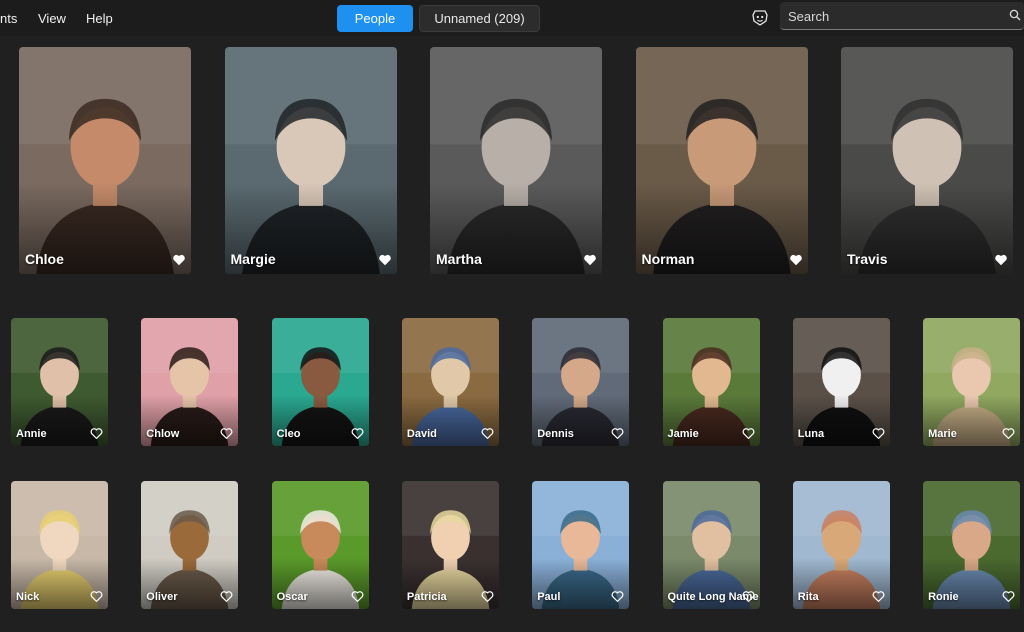 This screenshot has height=632, width=1024. Describe the element at coordinates (28, 597) in the screenshot. I see `person-name: Nick` at that location.